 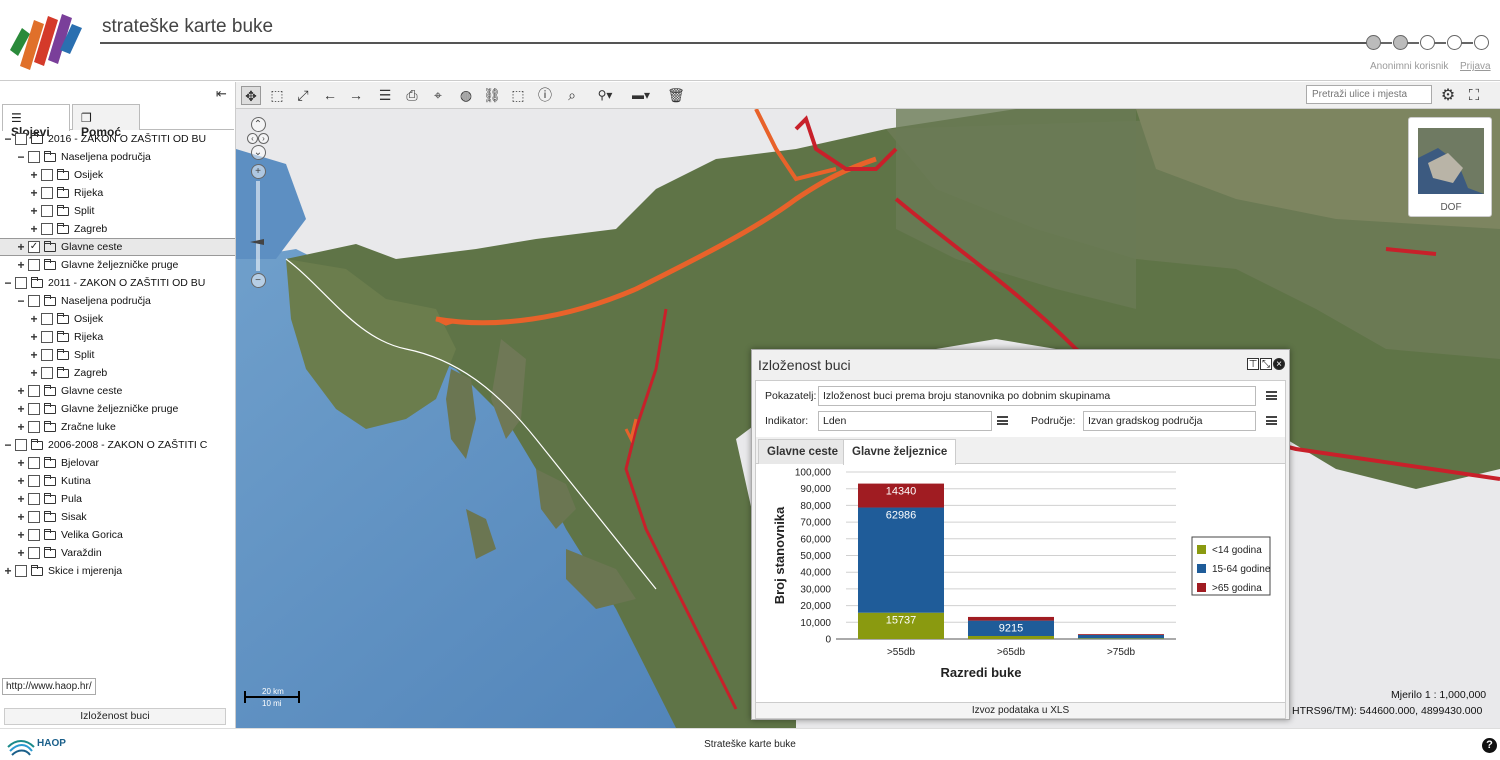 I want to click on coordinates-tool-button: ⌖, so click(x=438, y=95).